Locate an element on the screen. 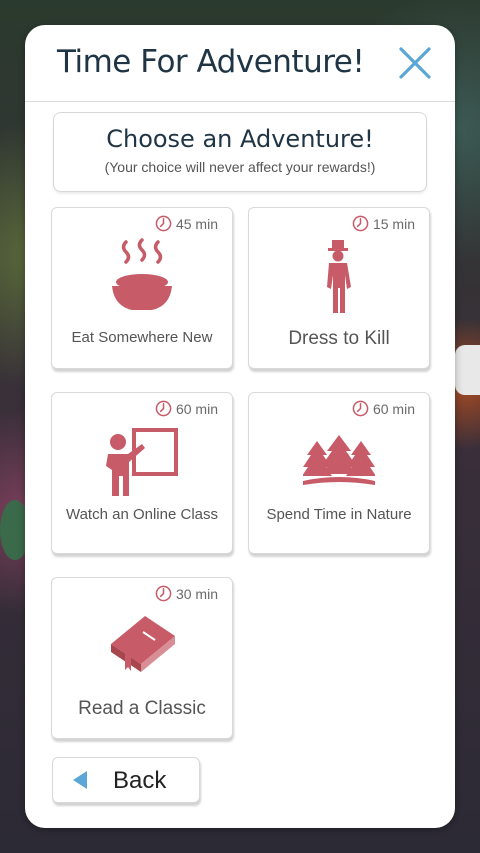 The width and height of the screenshot is (480, 853). adventure-label: Read a Classic is located at coordinates (142, 708).